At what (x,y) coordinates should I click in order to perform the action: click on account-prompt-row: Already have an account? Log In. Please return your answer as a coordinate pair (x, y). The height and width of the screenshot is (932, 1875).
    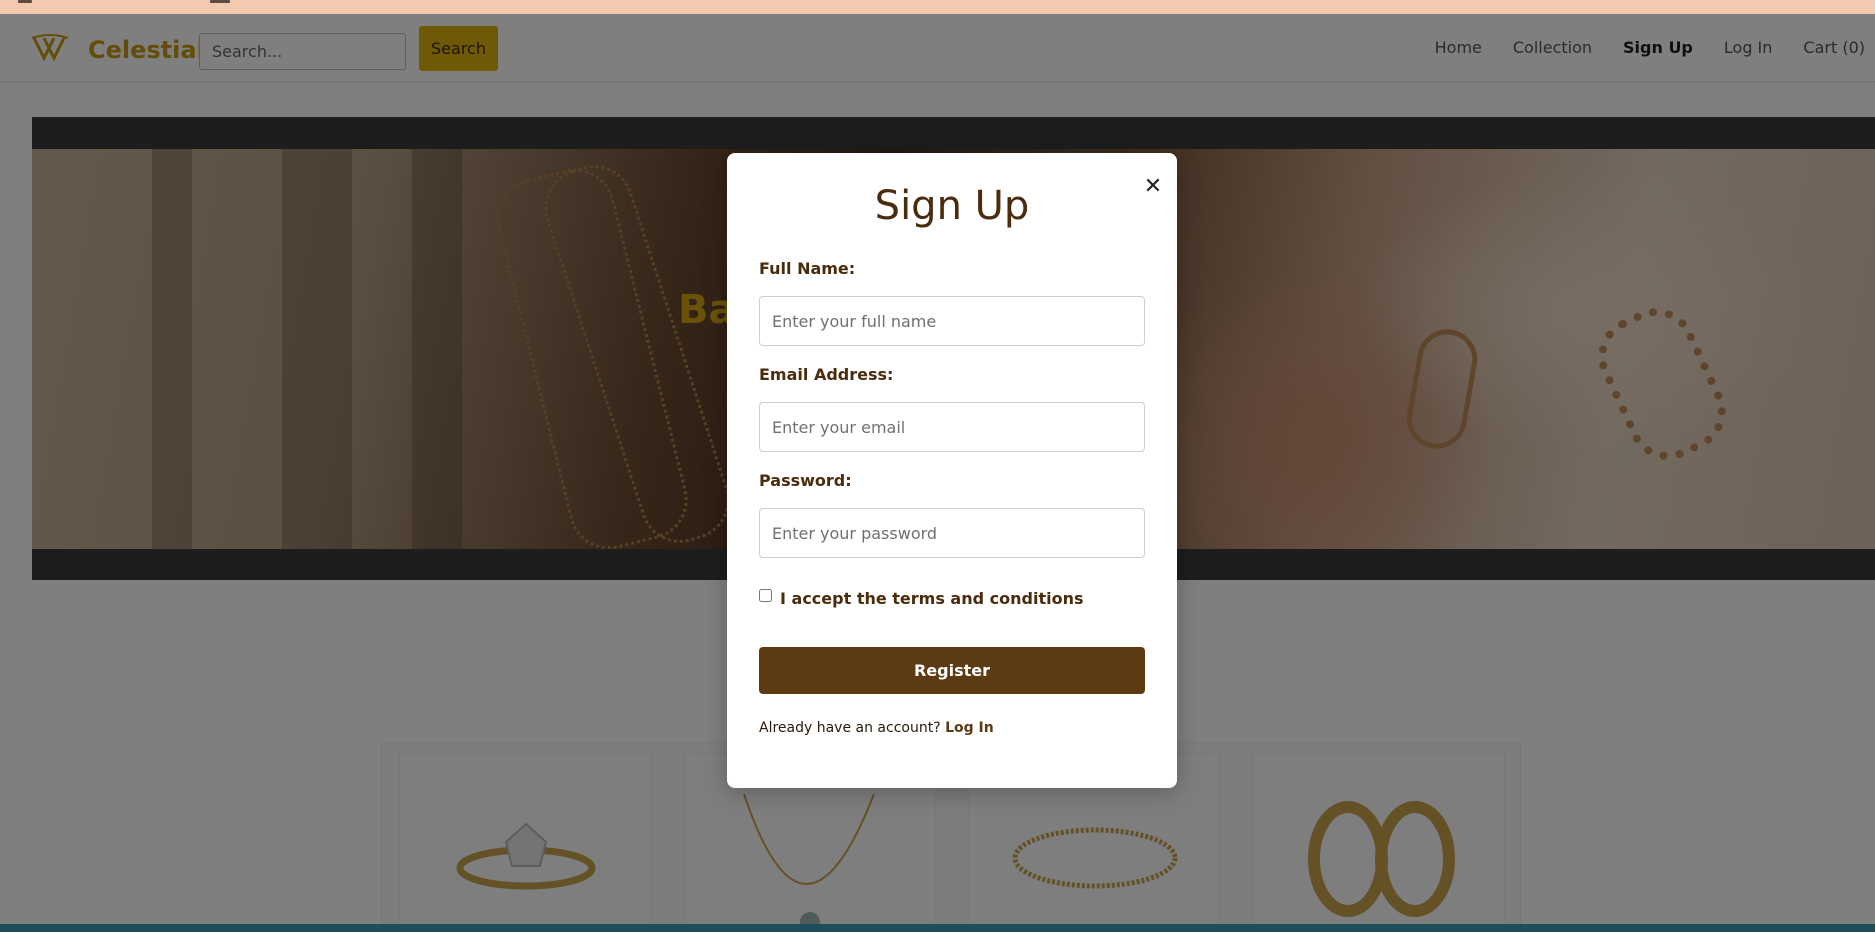
    Looking at the image, I should click on (876, 728).